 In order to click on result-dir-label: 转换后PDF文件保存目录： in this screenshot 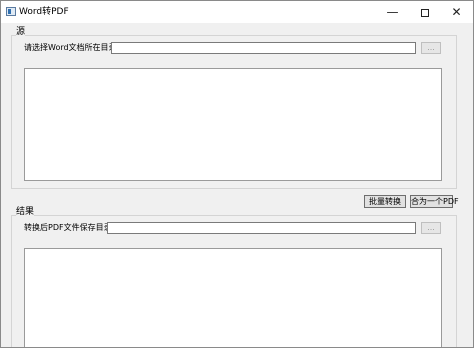, I will do `click(72, 227)`.